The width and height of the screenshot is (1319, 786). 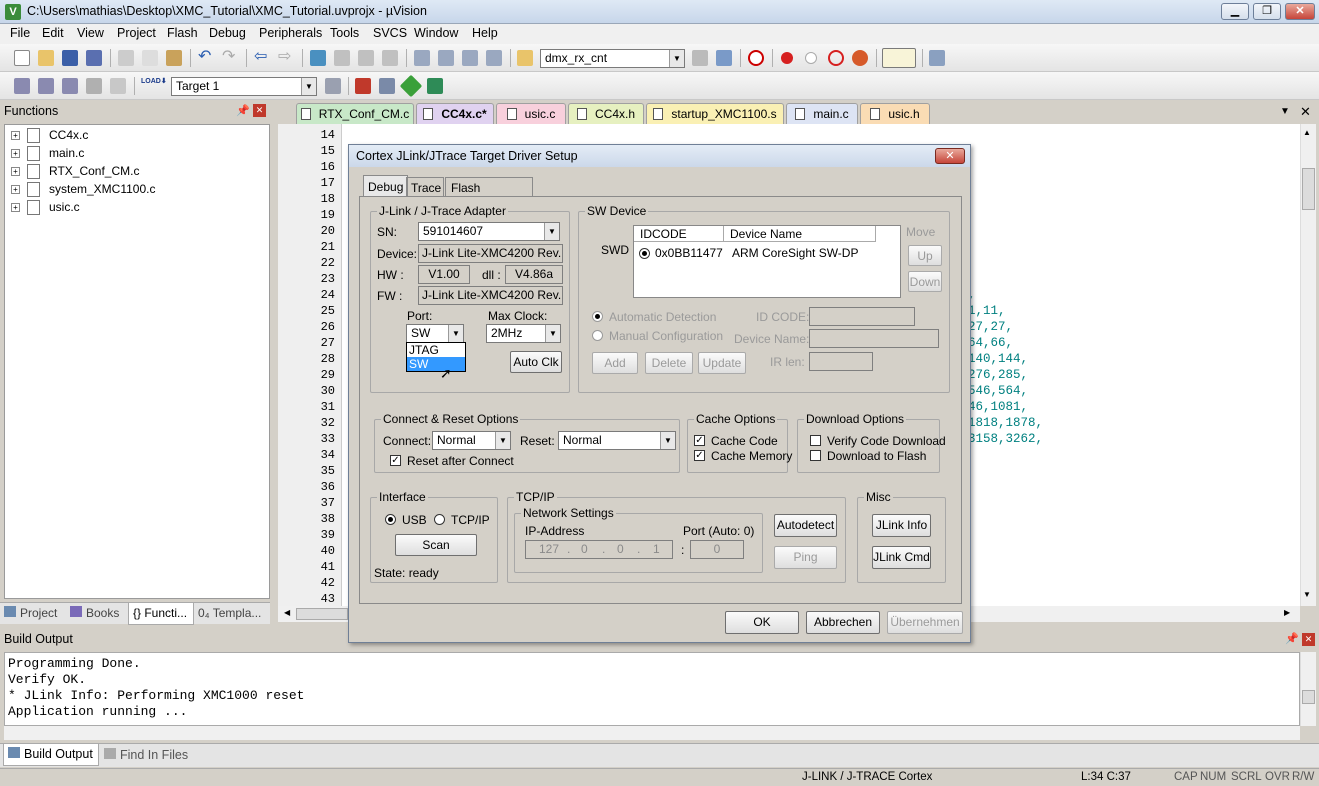 What do you see at coordinates (318, 58) in the screenshot?
I see `bookmark-icon` at bounding box center [318, 58].